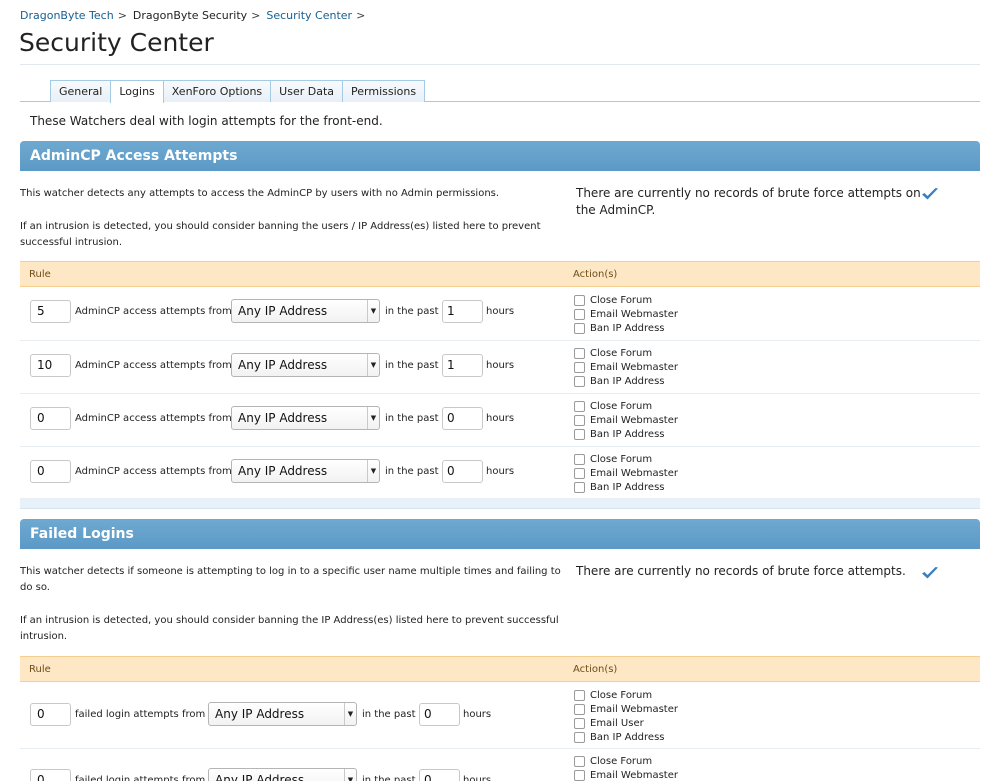 The height and width of the screenshot is (781, 1000). I want to click on breadcrumb-dragonbyte-tech: DragonByte Tech, so click(67, 15).